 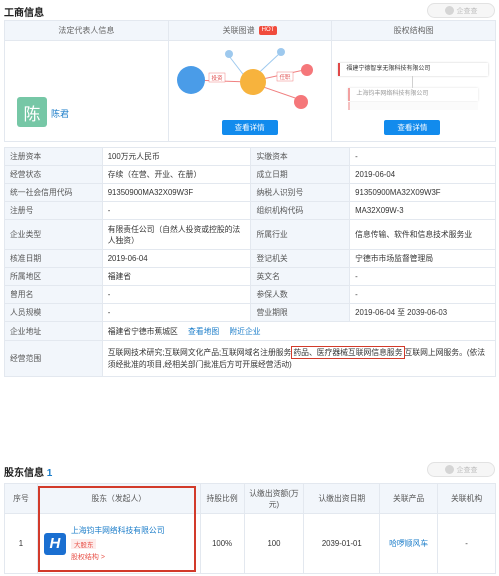 I want to click on hot-badge: HOT, so click(x=268, y=30).